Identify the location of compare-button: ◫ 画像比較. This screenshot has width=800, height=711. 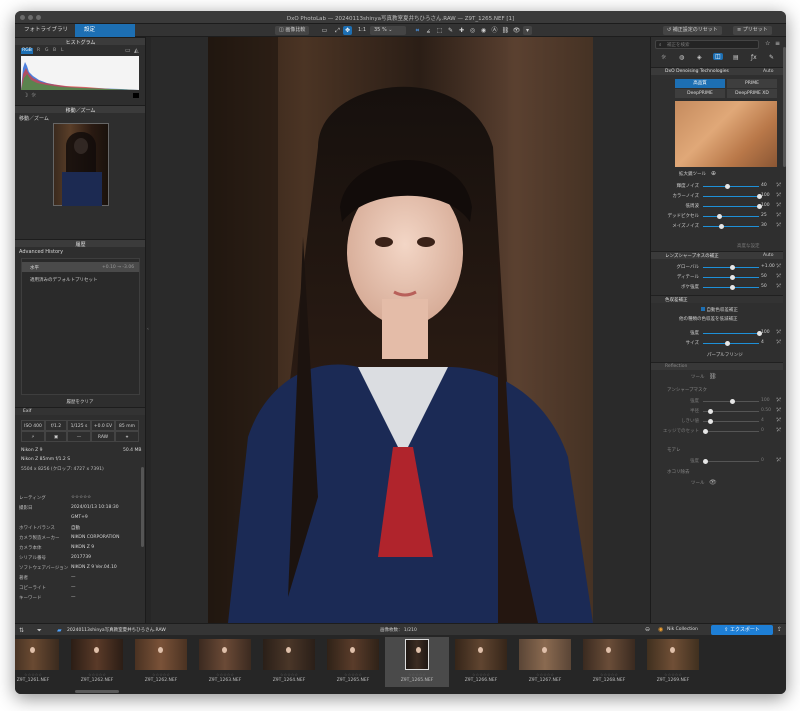
(292, 30).